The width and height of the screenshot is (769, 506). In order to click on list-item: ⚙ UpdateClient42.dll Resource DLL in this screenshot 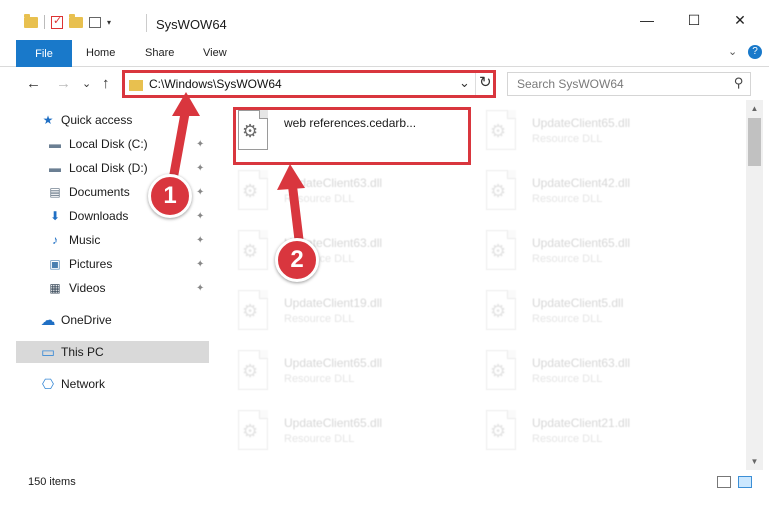, I will do `click(596, 194)`.